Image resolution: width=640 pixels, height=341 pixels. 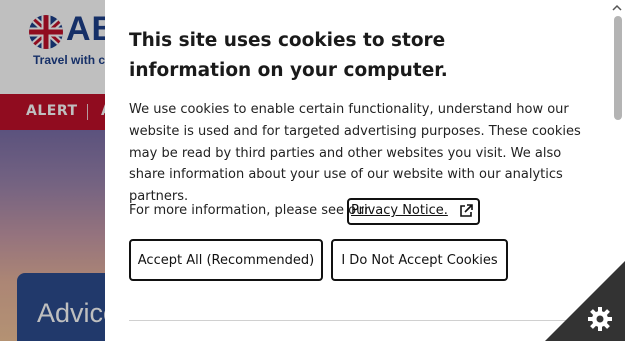 I want to click on gear-icon, so click(x=600, y=319).